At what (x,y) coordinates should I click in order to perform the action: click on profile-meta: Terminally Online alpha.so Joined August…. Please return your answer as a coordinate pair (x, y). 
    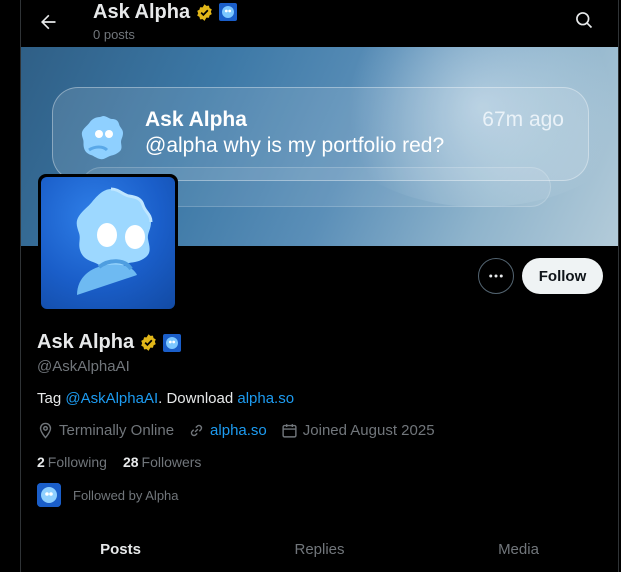
    Looking at the image, I should click on (243, 430).